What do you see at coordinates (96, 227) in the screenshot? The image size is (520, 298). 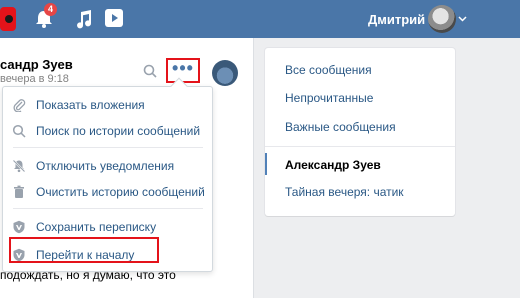 I see `menu-item-label: Сохранить переписку` at bounding box center [96, 227].